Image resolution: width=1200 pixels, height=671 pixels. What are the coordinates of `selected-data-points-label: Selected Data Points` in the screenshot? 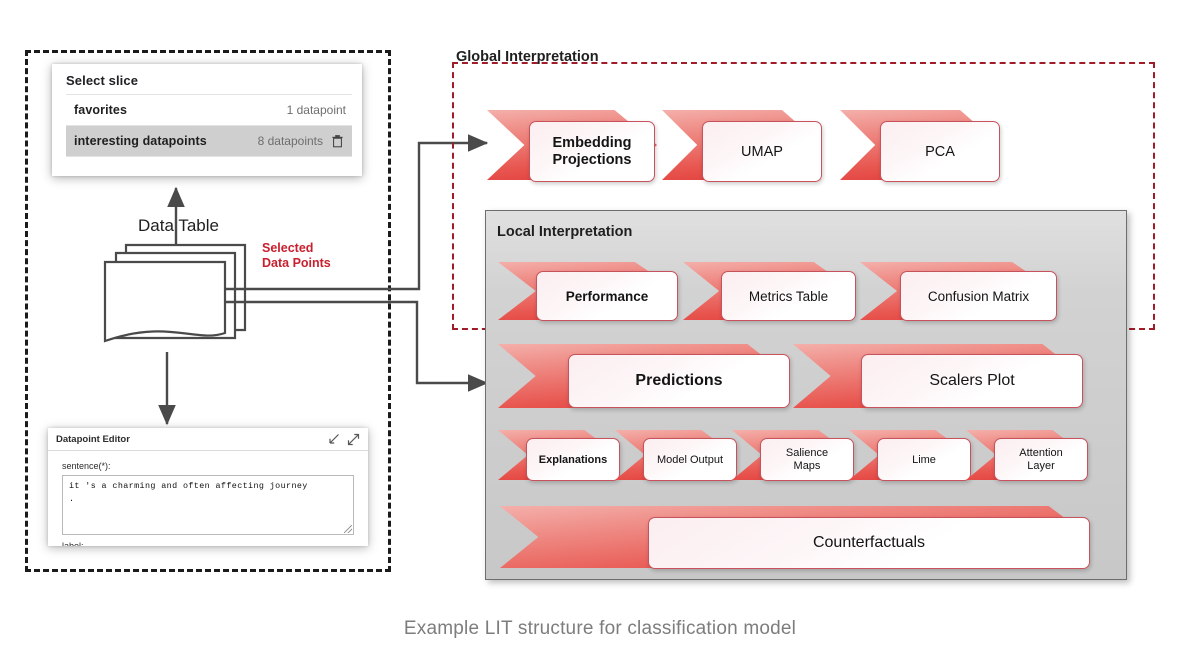 It's located at (327, 256).